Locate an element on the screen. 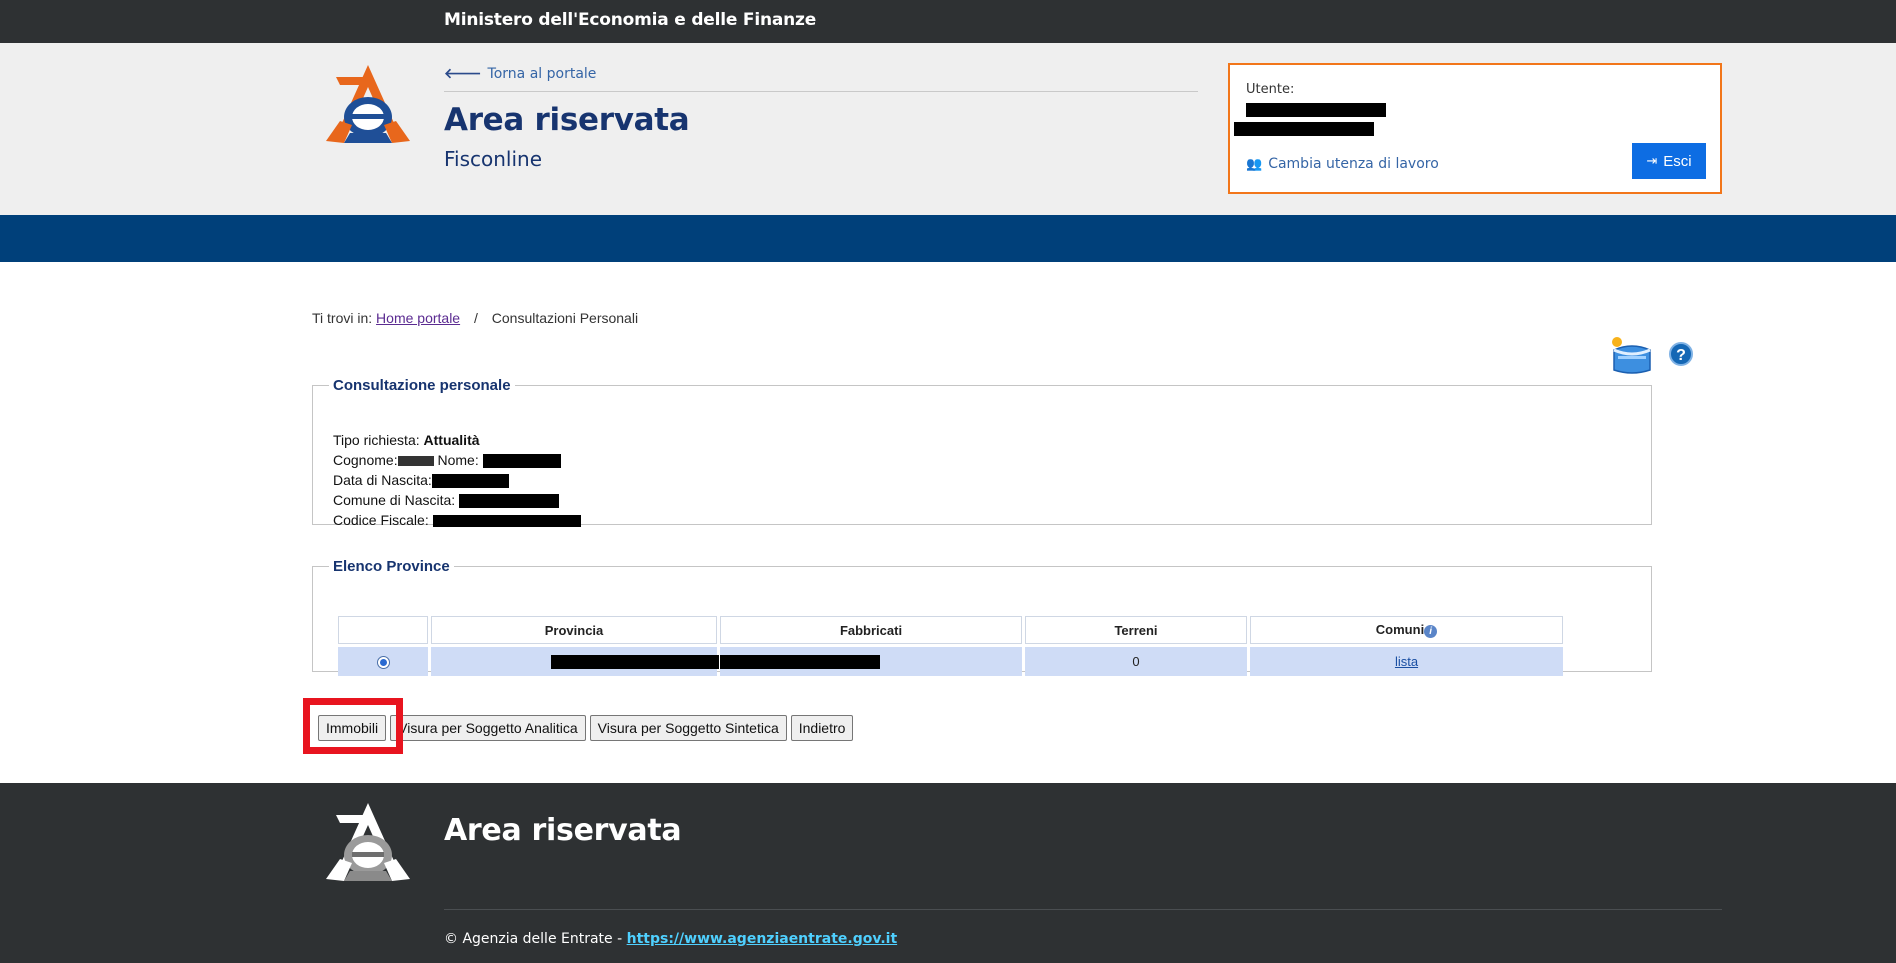 The width and height of the screenshot is (1896, 963). back-link-label: Torna al portale is located at coordinates (542, 74).